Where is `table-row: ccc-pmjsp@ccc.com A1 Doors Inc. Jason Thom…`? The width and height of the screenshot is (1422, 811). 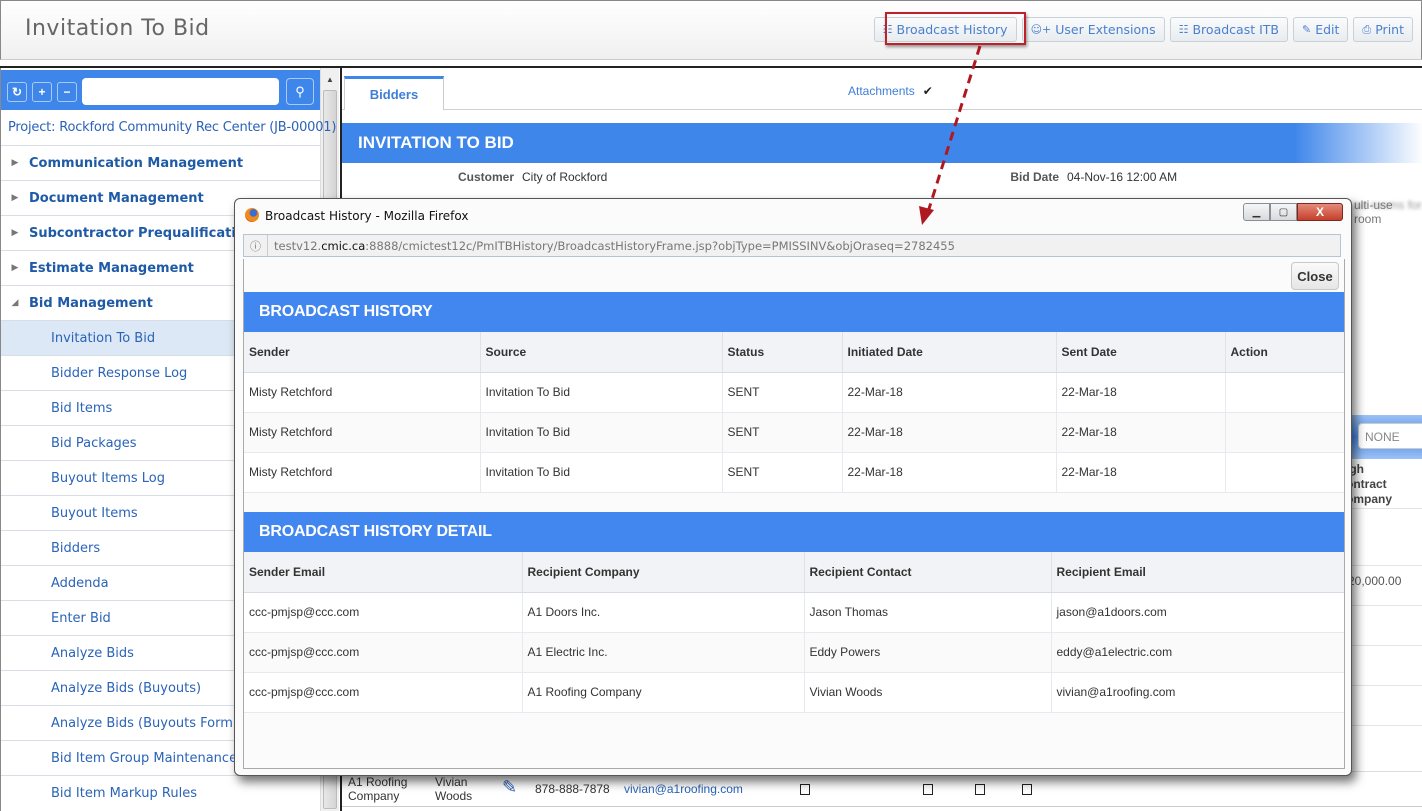
table-row: ccc-pmjsp@ccc.com A1 Doors Inc. Jason Thom… is located at coordinates (794, 612).